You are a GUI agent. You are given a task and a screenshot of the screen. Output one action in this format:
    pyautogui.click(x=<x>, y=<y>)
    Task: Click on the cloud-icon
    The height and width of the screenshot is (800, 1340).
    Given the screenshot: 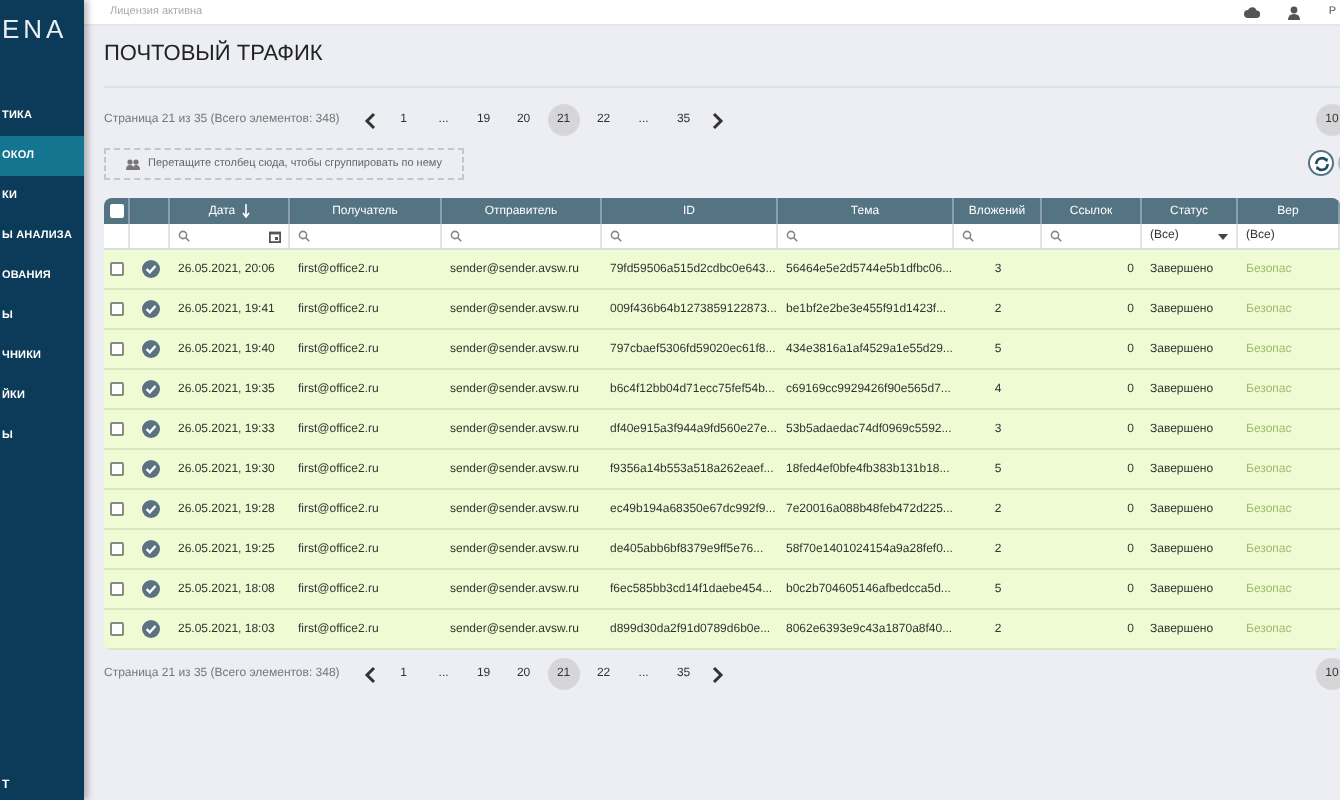 What is the action you would take?
    pyautogui.click(x=1252, y=12)
    